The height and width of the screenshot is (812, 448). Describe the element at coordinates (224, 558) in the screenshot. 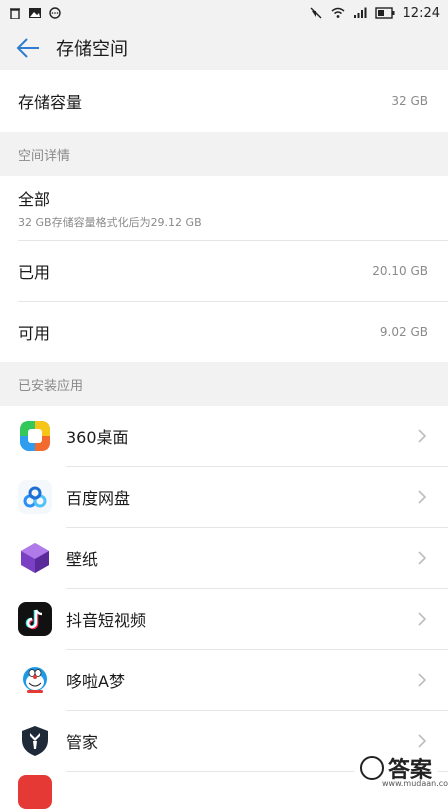

I see `app-item-wallpaper: 壁纸` at that location.